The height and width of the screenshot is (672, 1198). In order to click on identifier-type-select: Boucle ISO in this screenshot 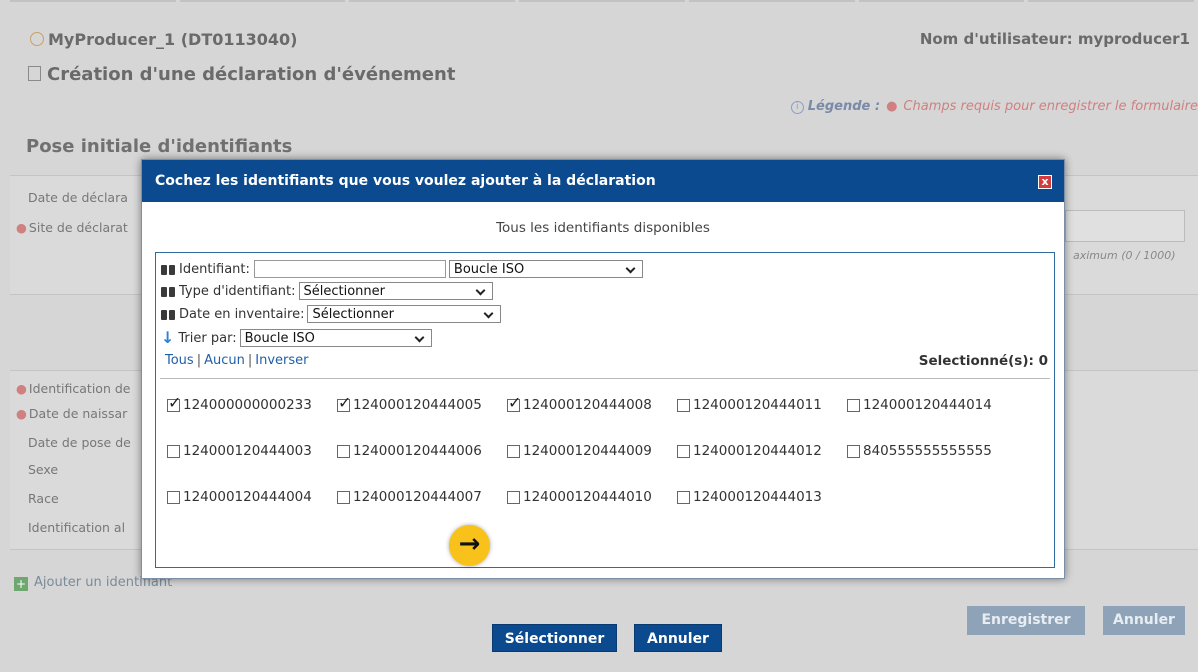, I will do `click(545, 269)`.